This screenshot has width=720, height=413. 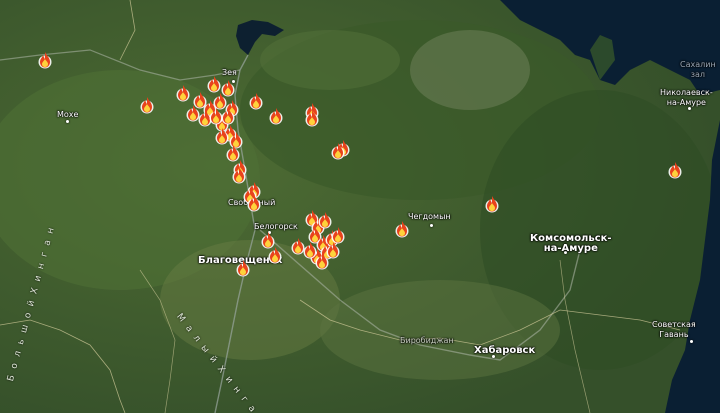 What do you see at coordinates (431, 225) in the screenshot?
I see `chegdomyn-dot` at bounding box center [431, 225].